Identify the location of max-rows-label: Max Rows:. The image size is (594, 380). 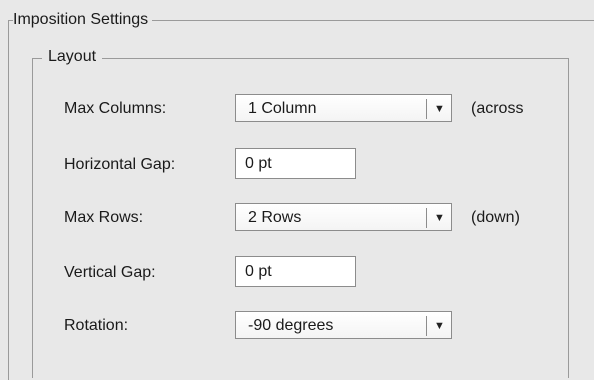
(104, 217).